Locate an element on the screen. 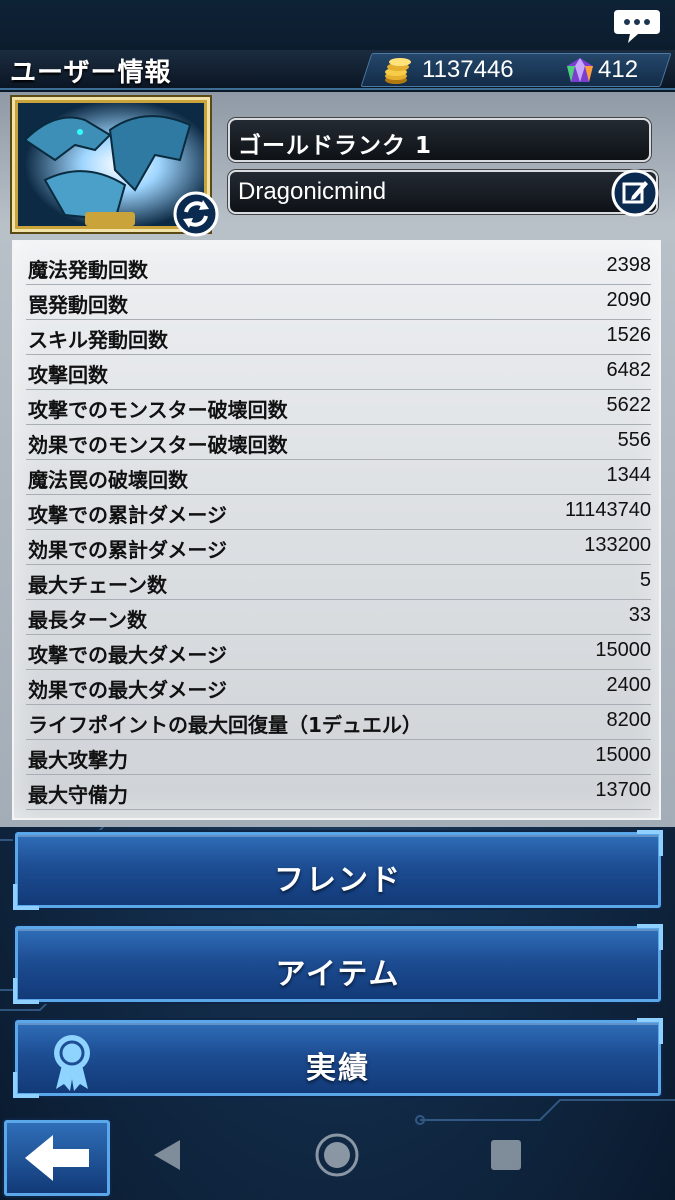  stat-value: 133200 is located at coordinates (617, 545).